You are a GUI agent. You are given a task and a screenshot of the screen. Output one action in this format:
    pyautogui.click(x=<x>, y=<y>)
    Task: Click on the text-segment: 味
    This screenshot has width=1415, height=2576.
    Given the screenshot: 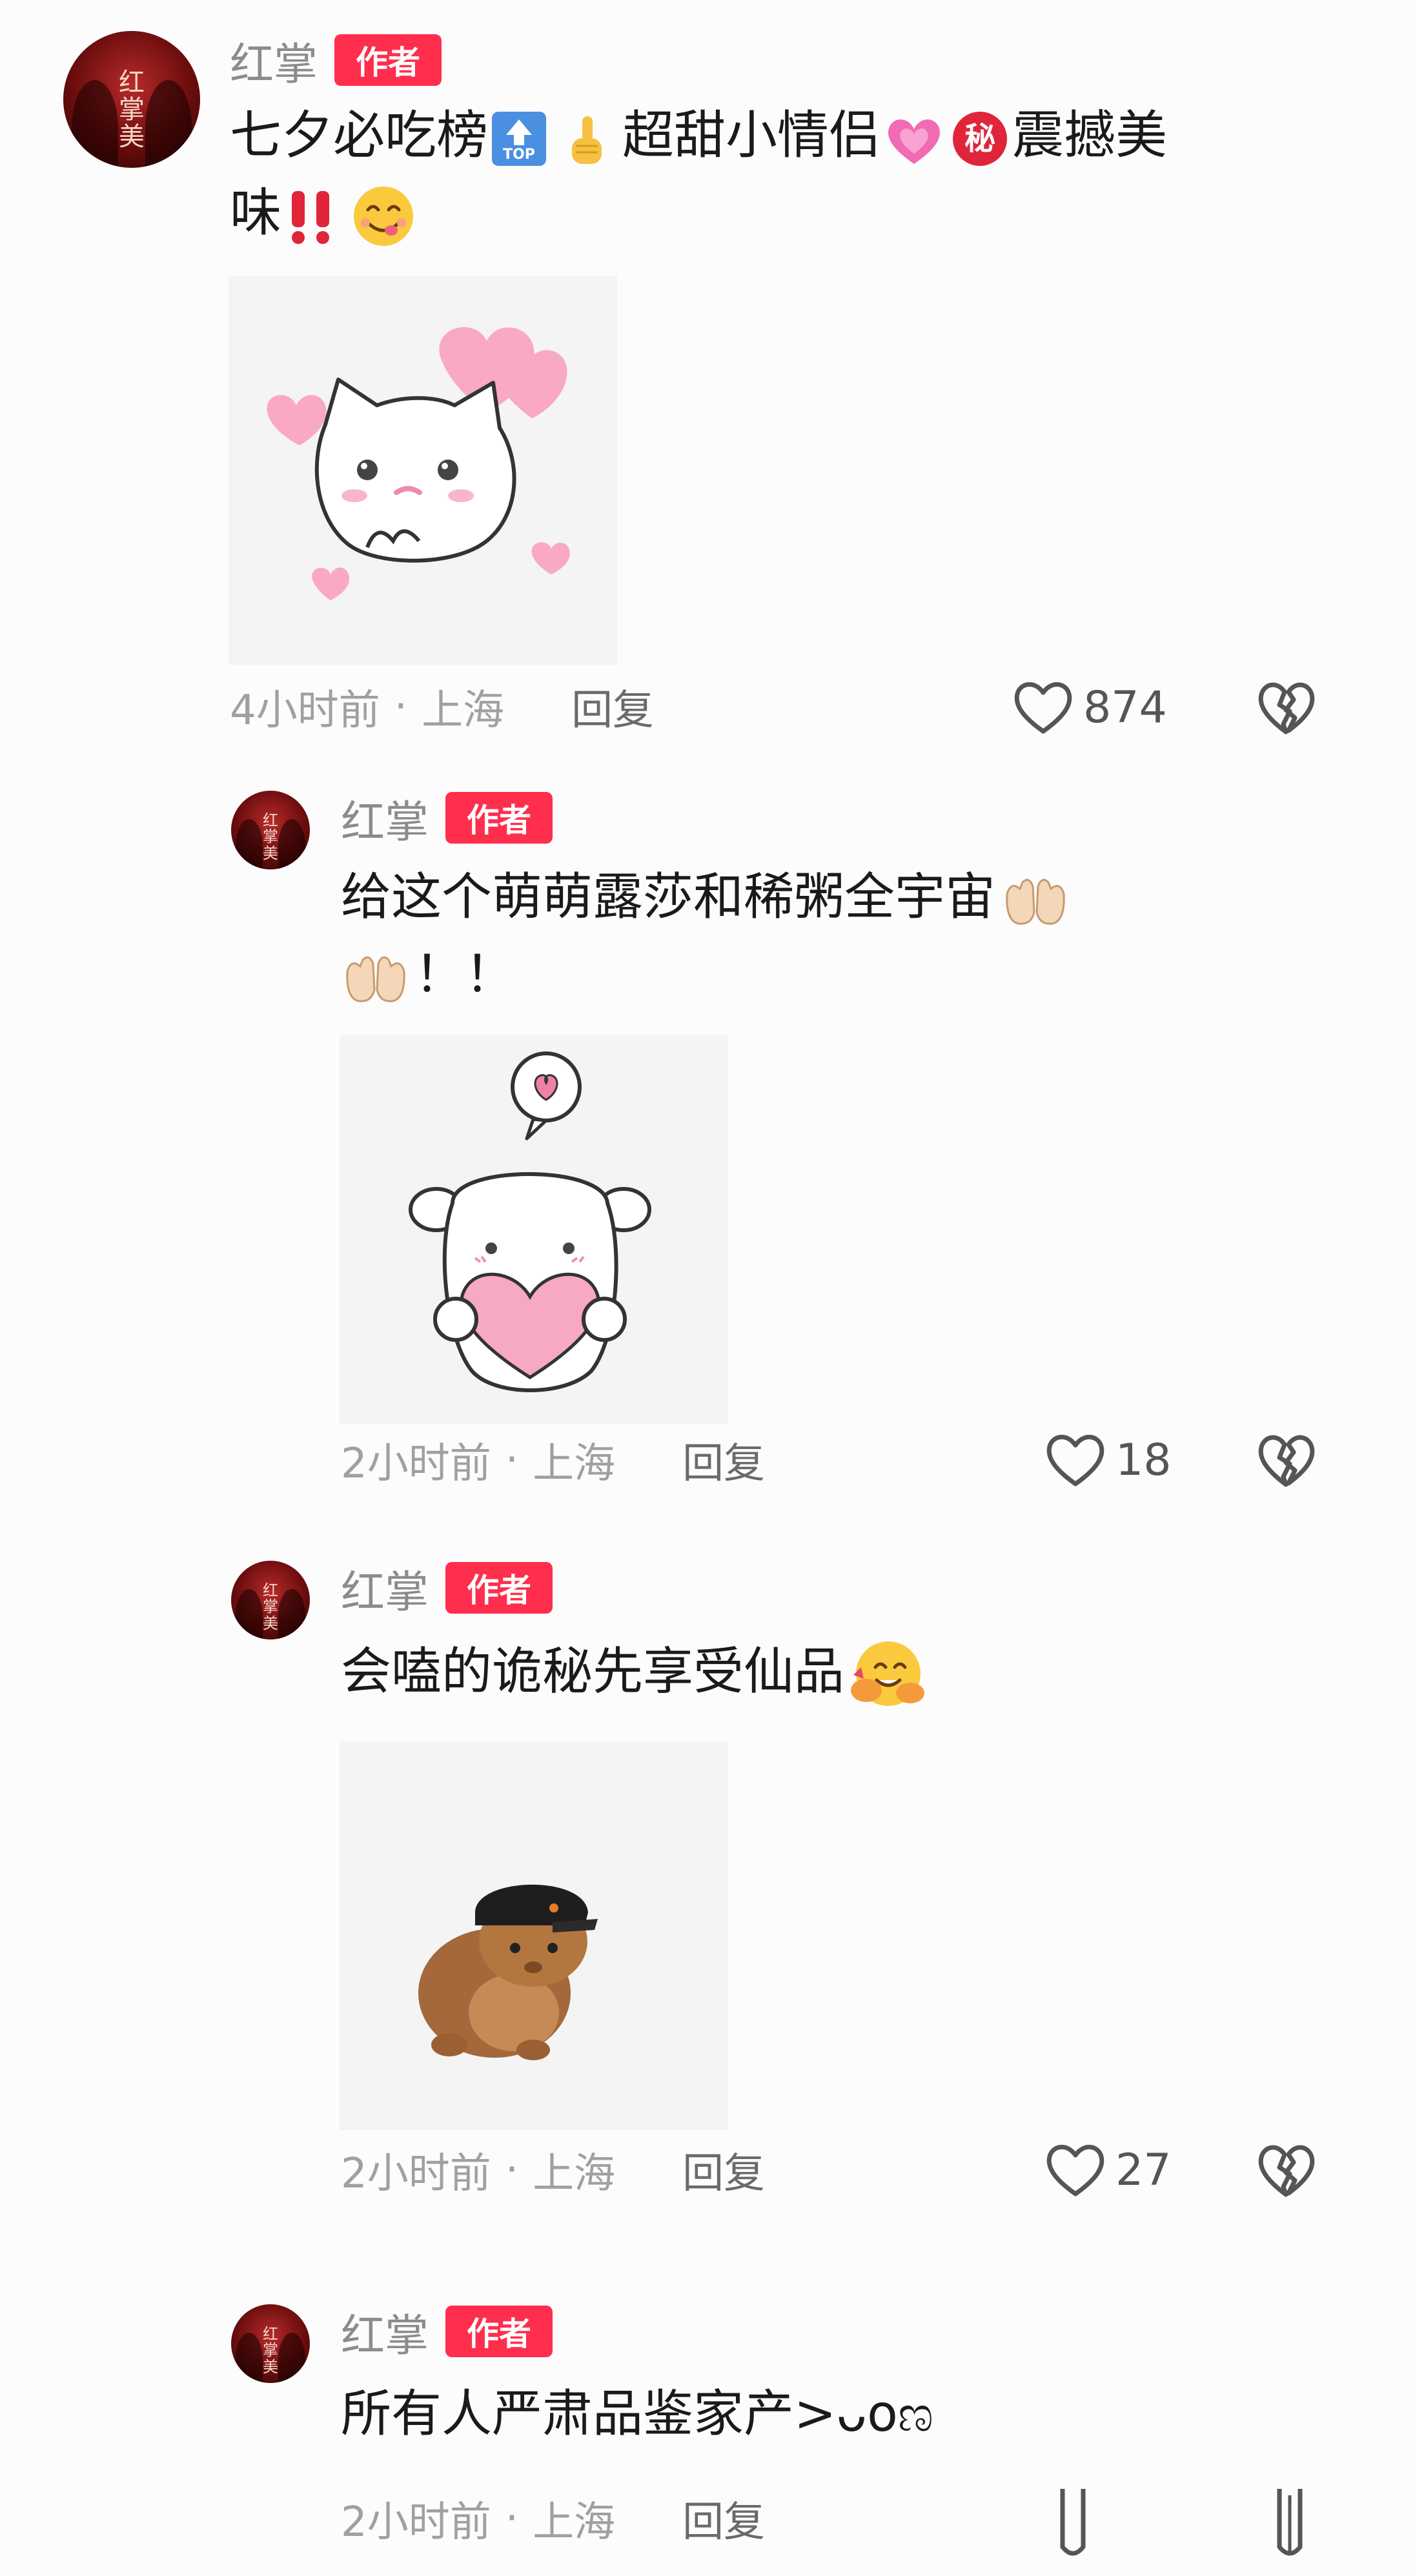 What is the action you would take?
    pyautogui.click(x=256, y=213)
    